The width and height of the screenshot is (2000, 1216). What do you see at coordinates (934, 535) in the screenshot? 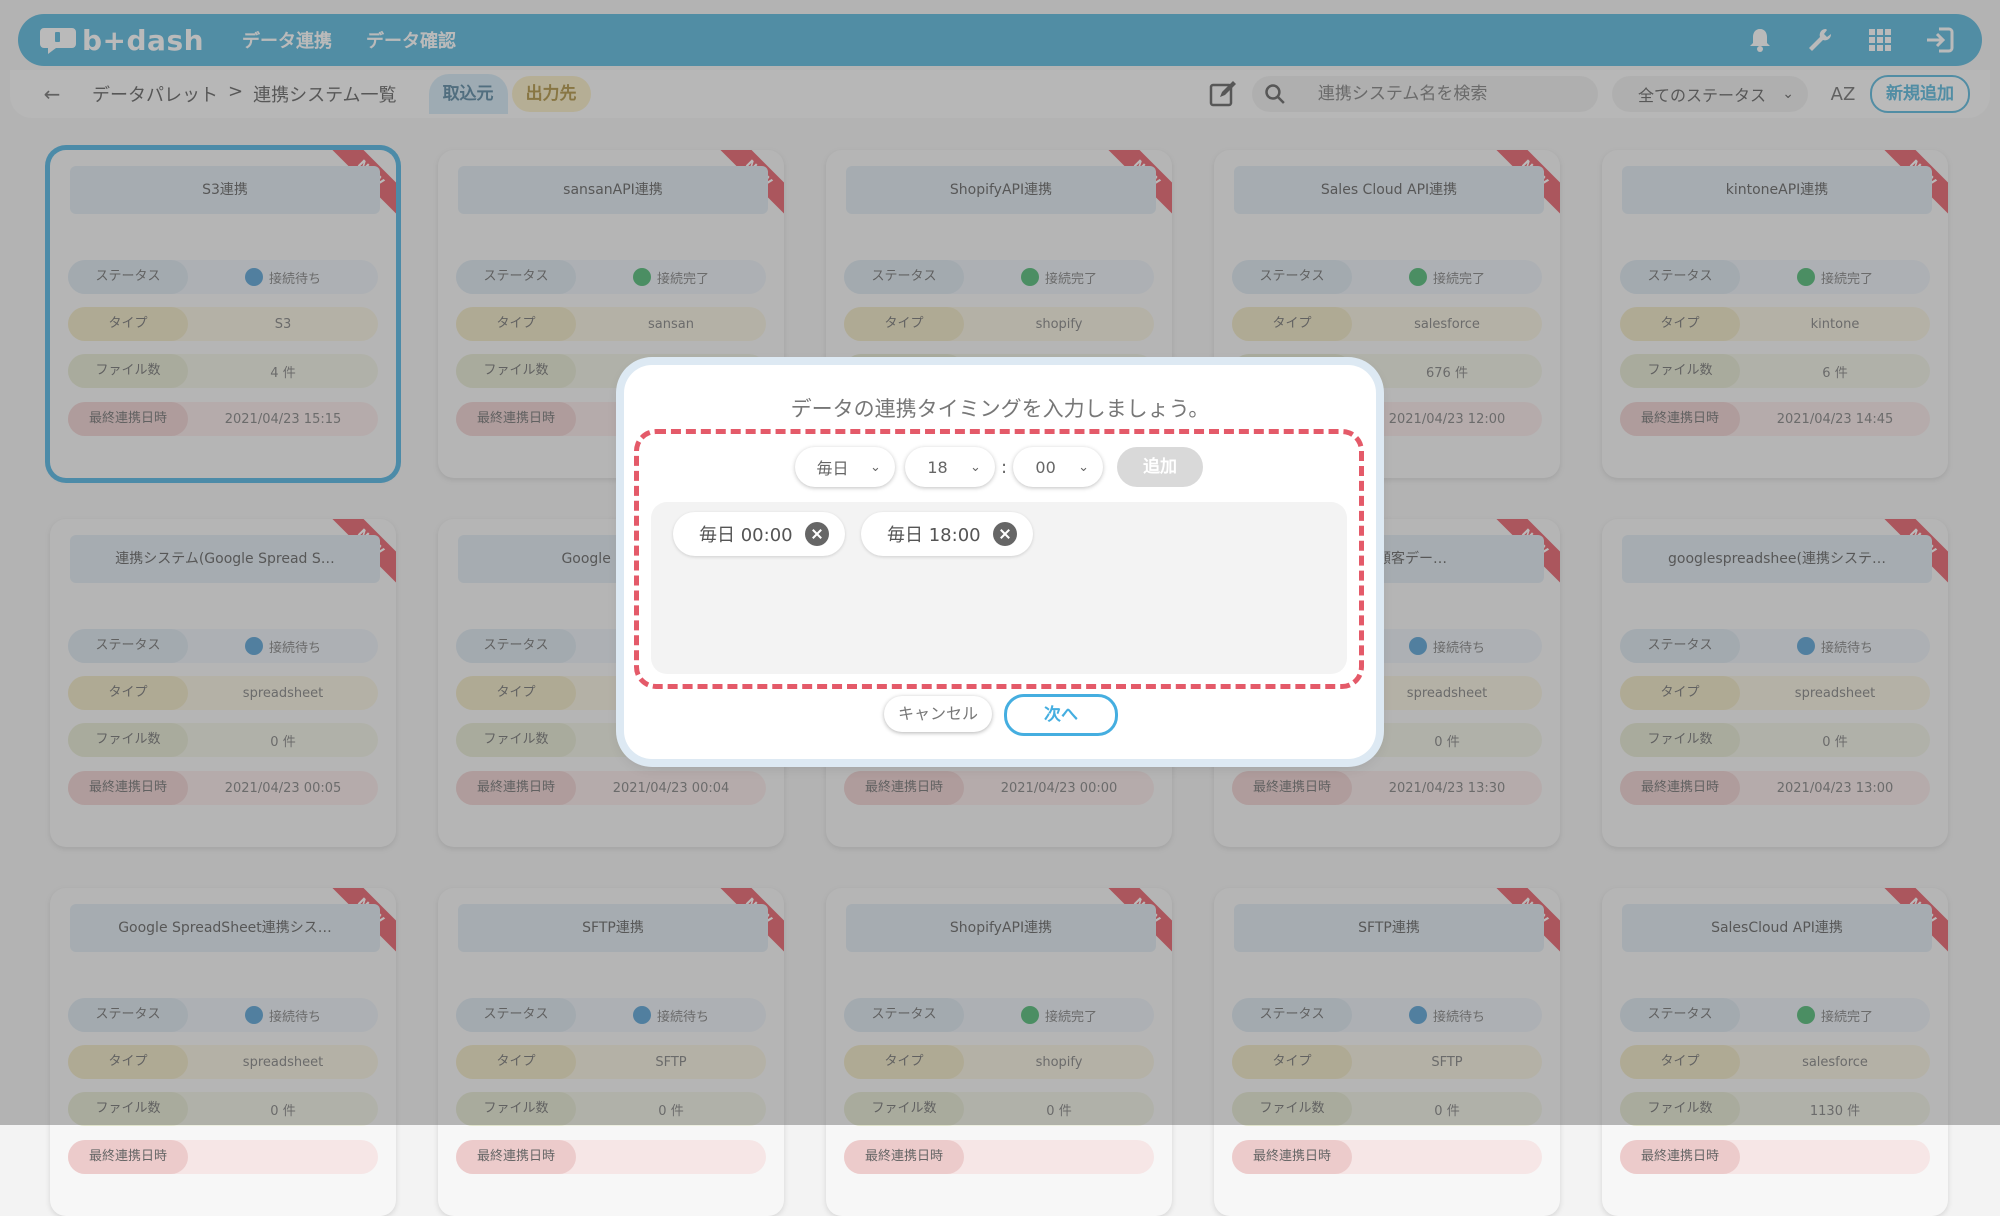
I see `time-chip-label: 毎日 18:00` at bounding box center [934, 535].